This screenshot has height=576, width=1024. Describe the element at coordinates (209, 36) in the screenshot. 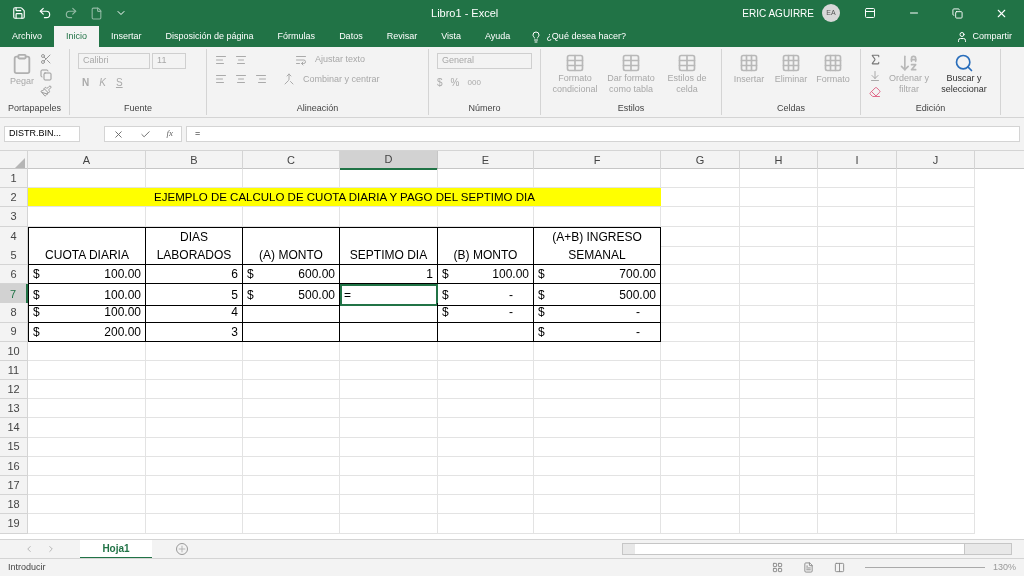

I see `ribbon-tab: Disposición de página` at that location.